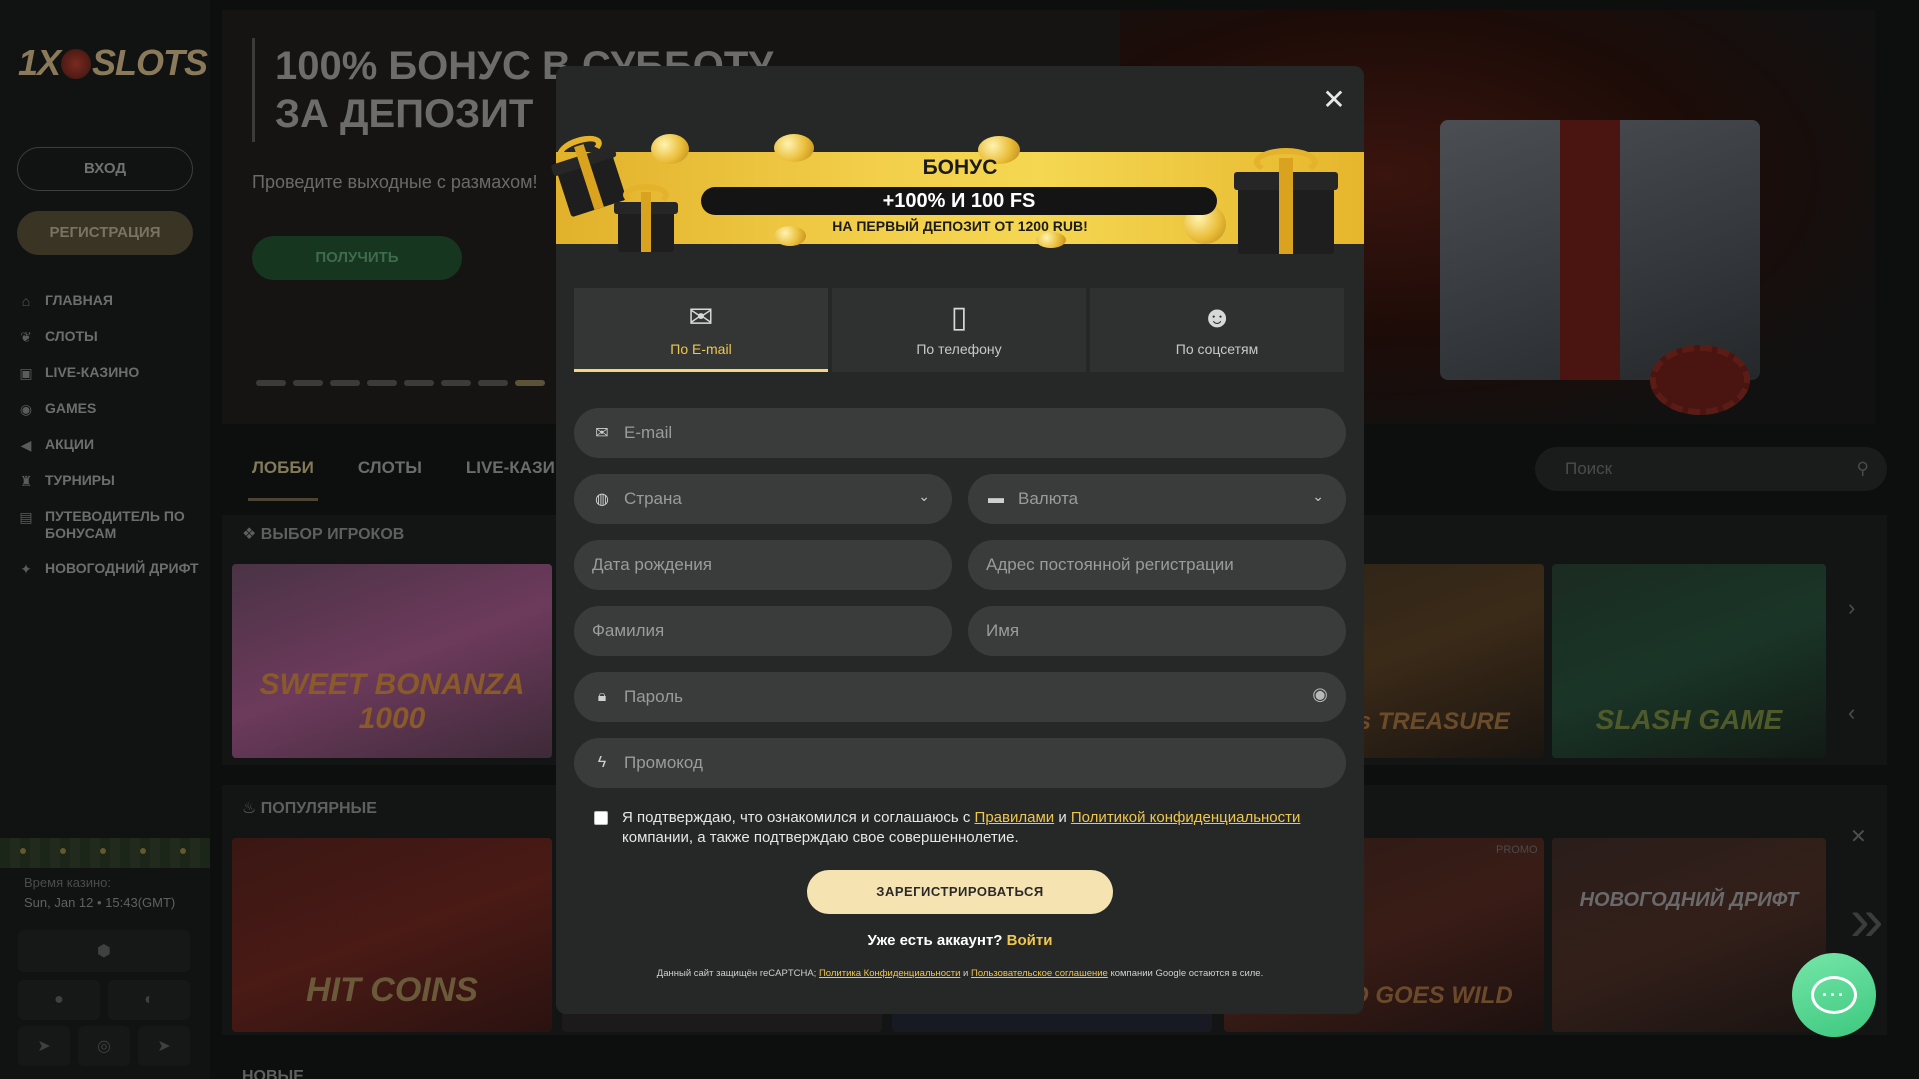 This screenshot has width=1919, height=1079. I want to click on eye-icon: ◉, so click(1320, 694).